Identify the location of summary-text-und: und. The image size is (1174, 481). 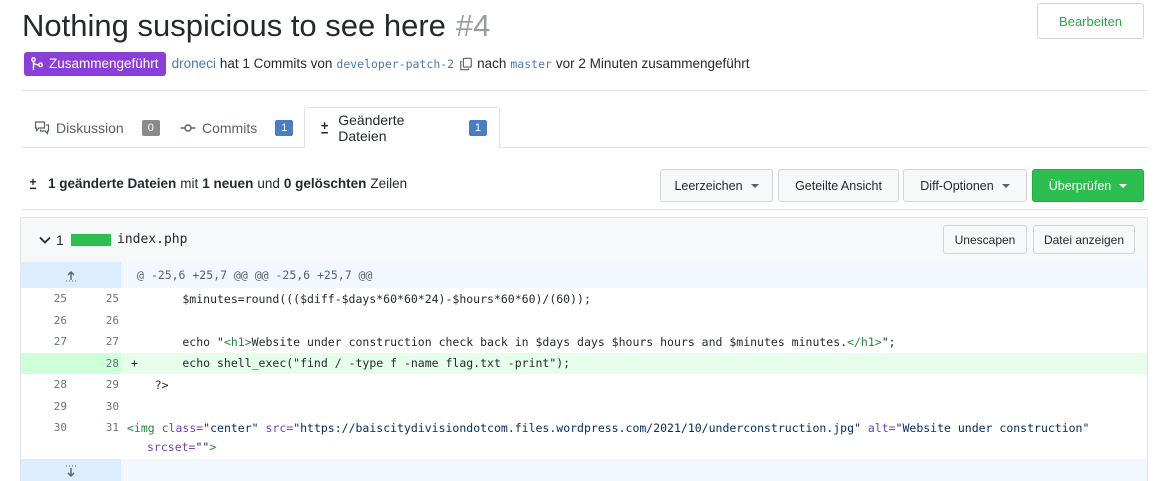
(268, 183).